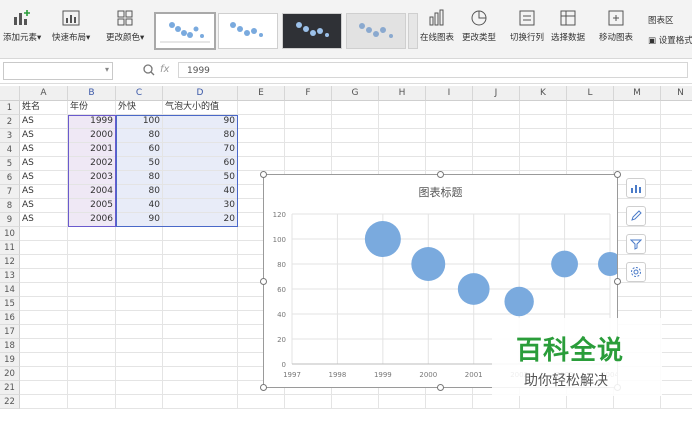  What do you see at coordinates (402, 93) in the screenshot?
I see `column-header: H` at bounding box center [402, 93].